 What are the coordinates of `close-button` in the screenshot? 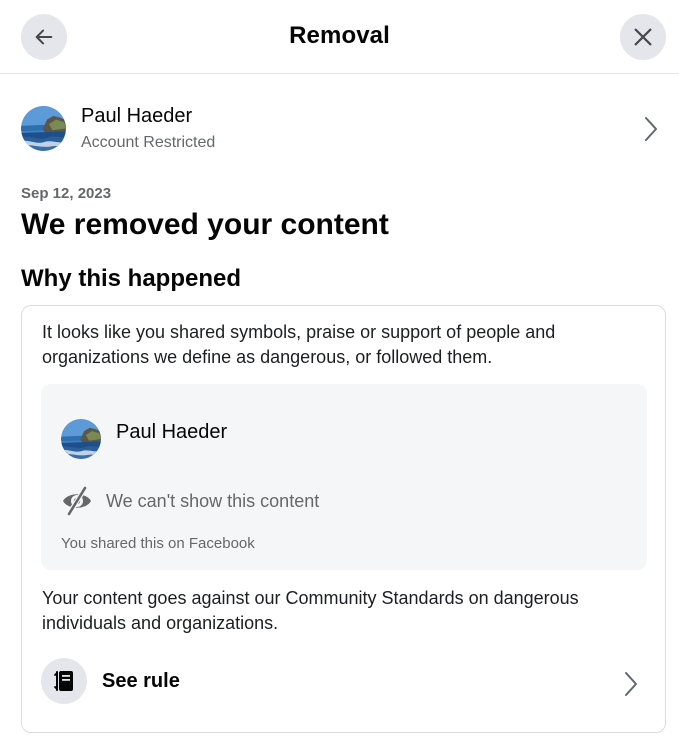 It's located at (643, 37).